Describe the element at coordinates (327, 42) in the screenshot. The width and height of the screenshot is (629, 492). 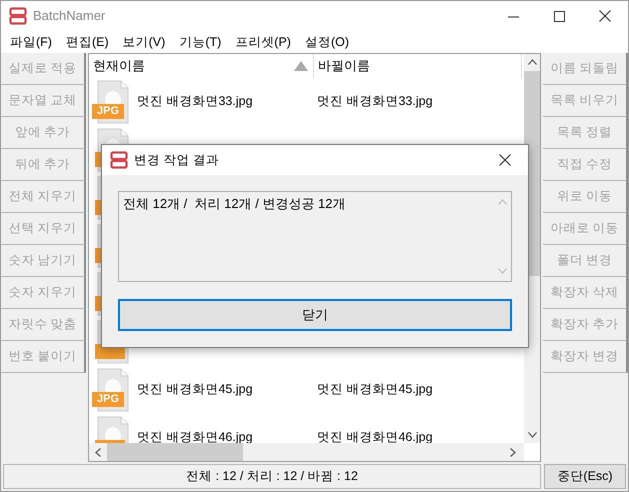
I see `menu-item: 설정(O)` at that location.